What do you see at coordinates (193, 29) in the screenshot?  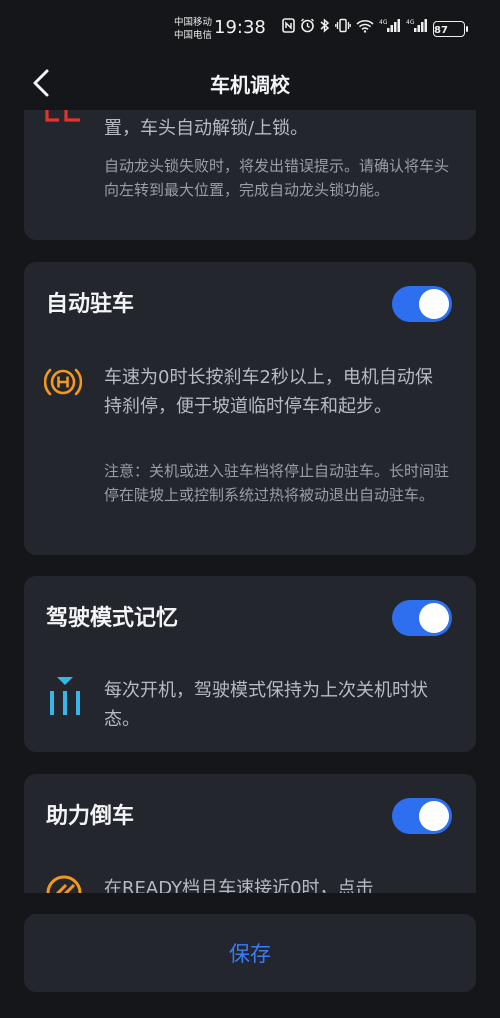 I see `carrier-names: 中国移动 中国电信` at bounding box center [193, 29].